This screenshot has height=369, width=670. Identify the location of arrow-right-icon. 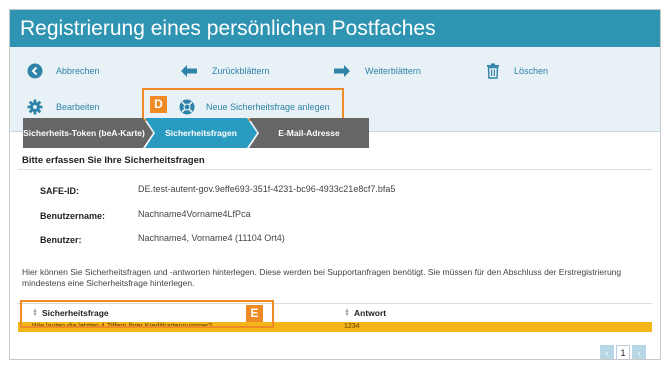
(342, 71).